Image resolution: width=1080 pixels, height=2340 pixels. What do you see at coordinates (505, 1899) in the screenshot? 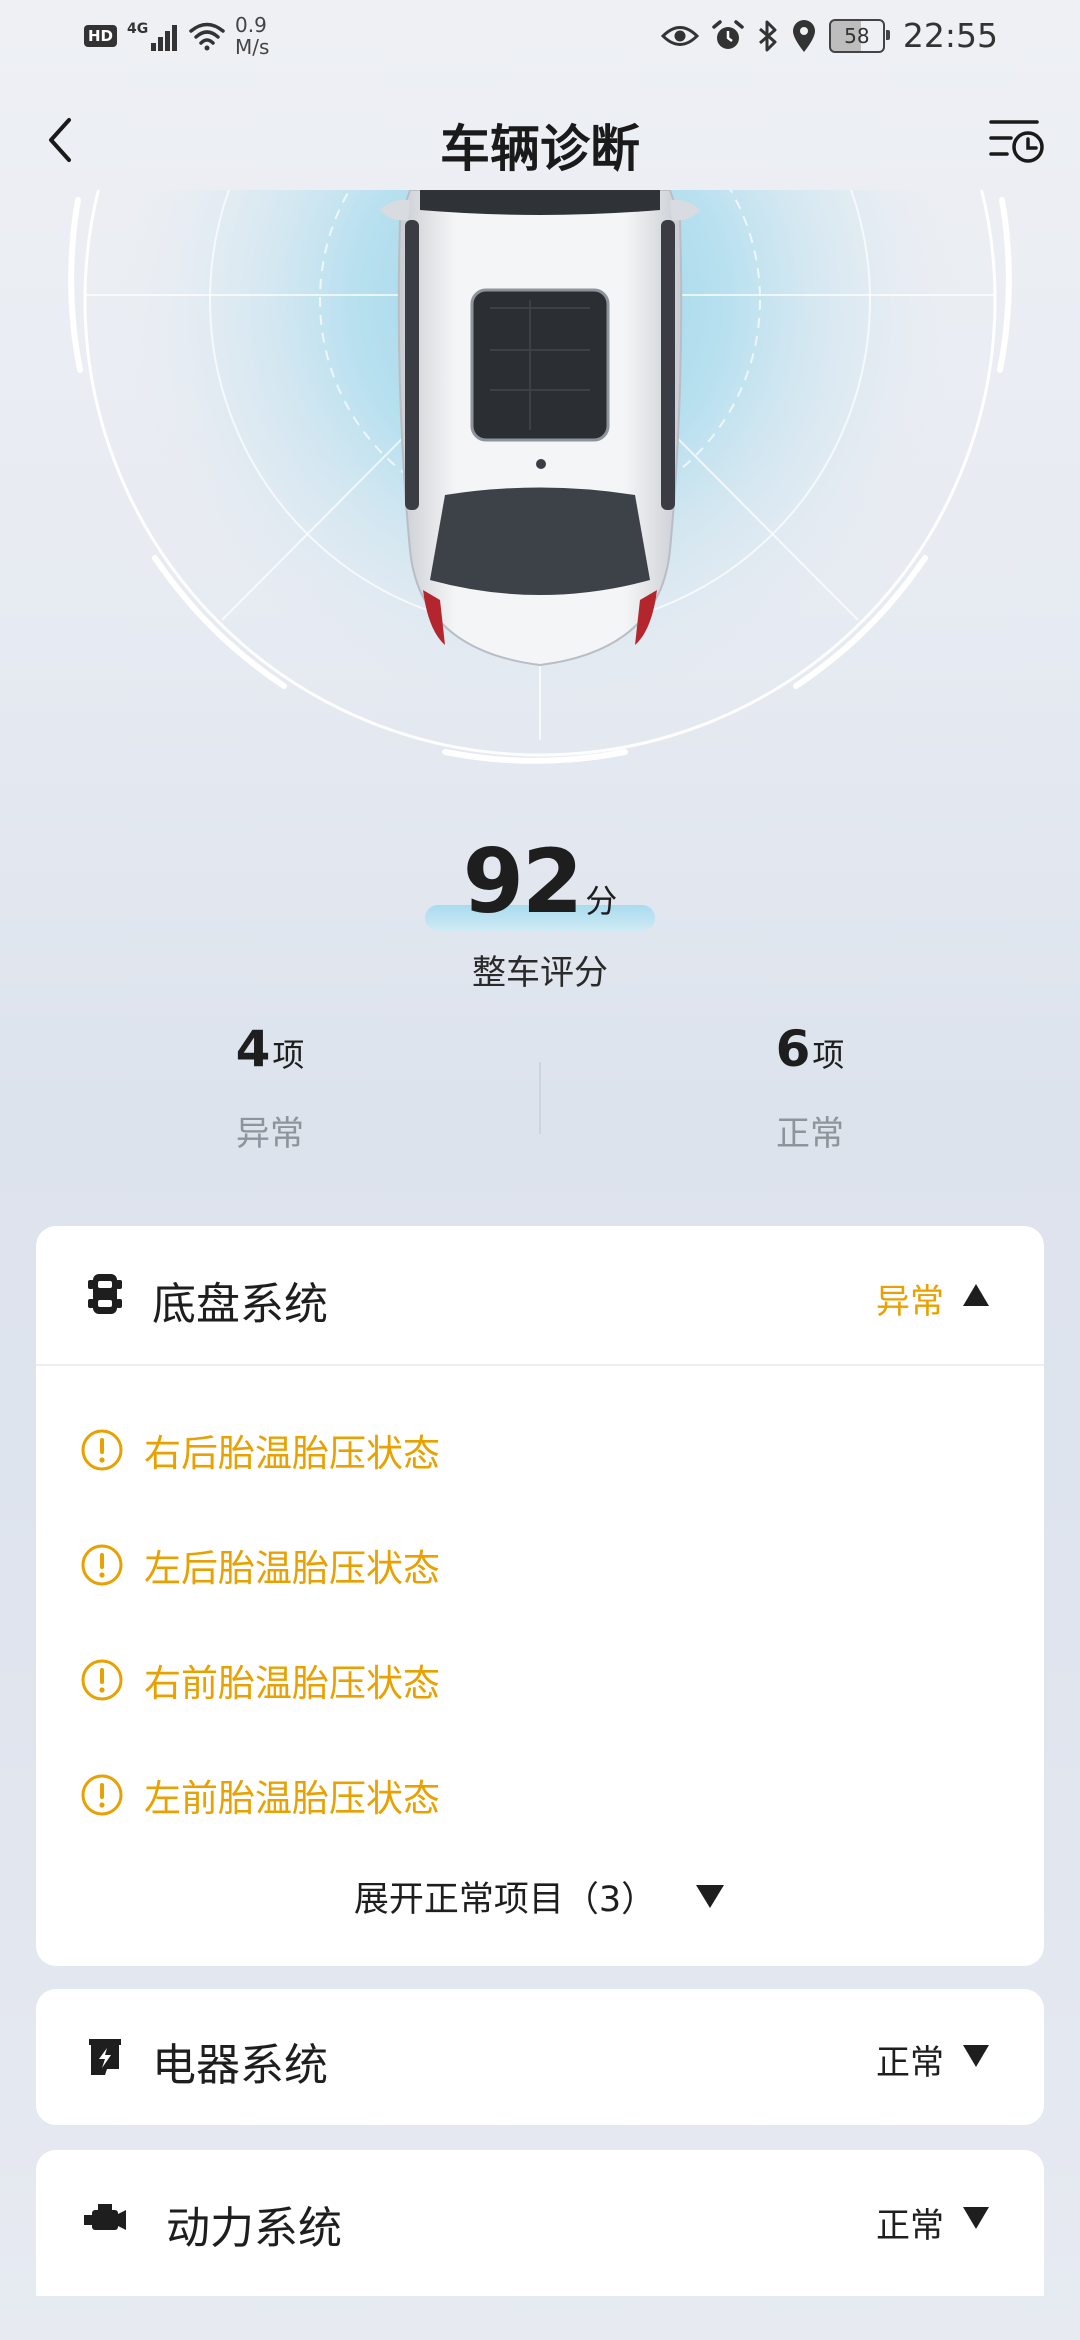
I see `expand-normal-label: 展开正常项目（3）` at bounding box center [505, 1899].